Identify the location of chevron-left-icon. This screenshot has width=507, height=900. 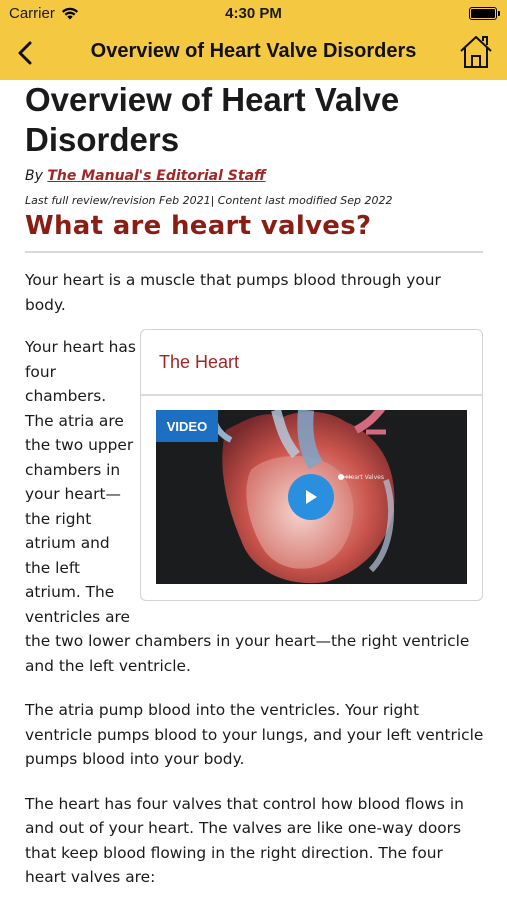
(25, 53).